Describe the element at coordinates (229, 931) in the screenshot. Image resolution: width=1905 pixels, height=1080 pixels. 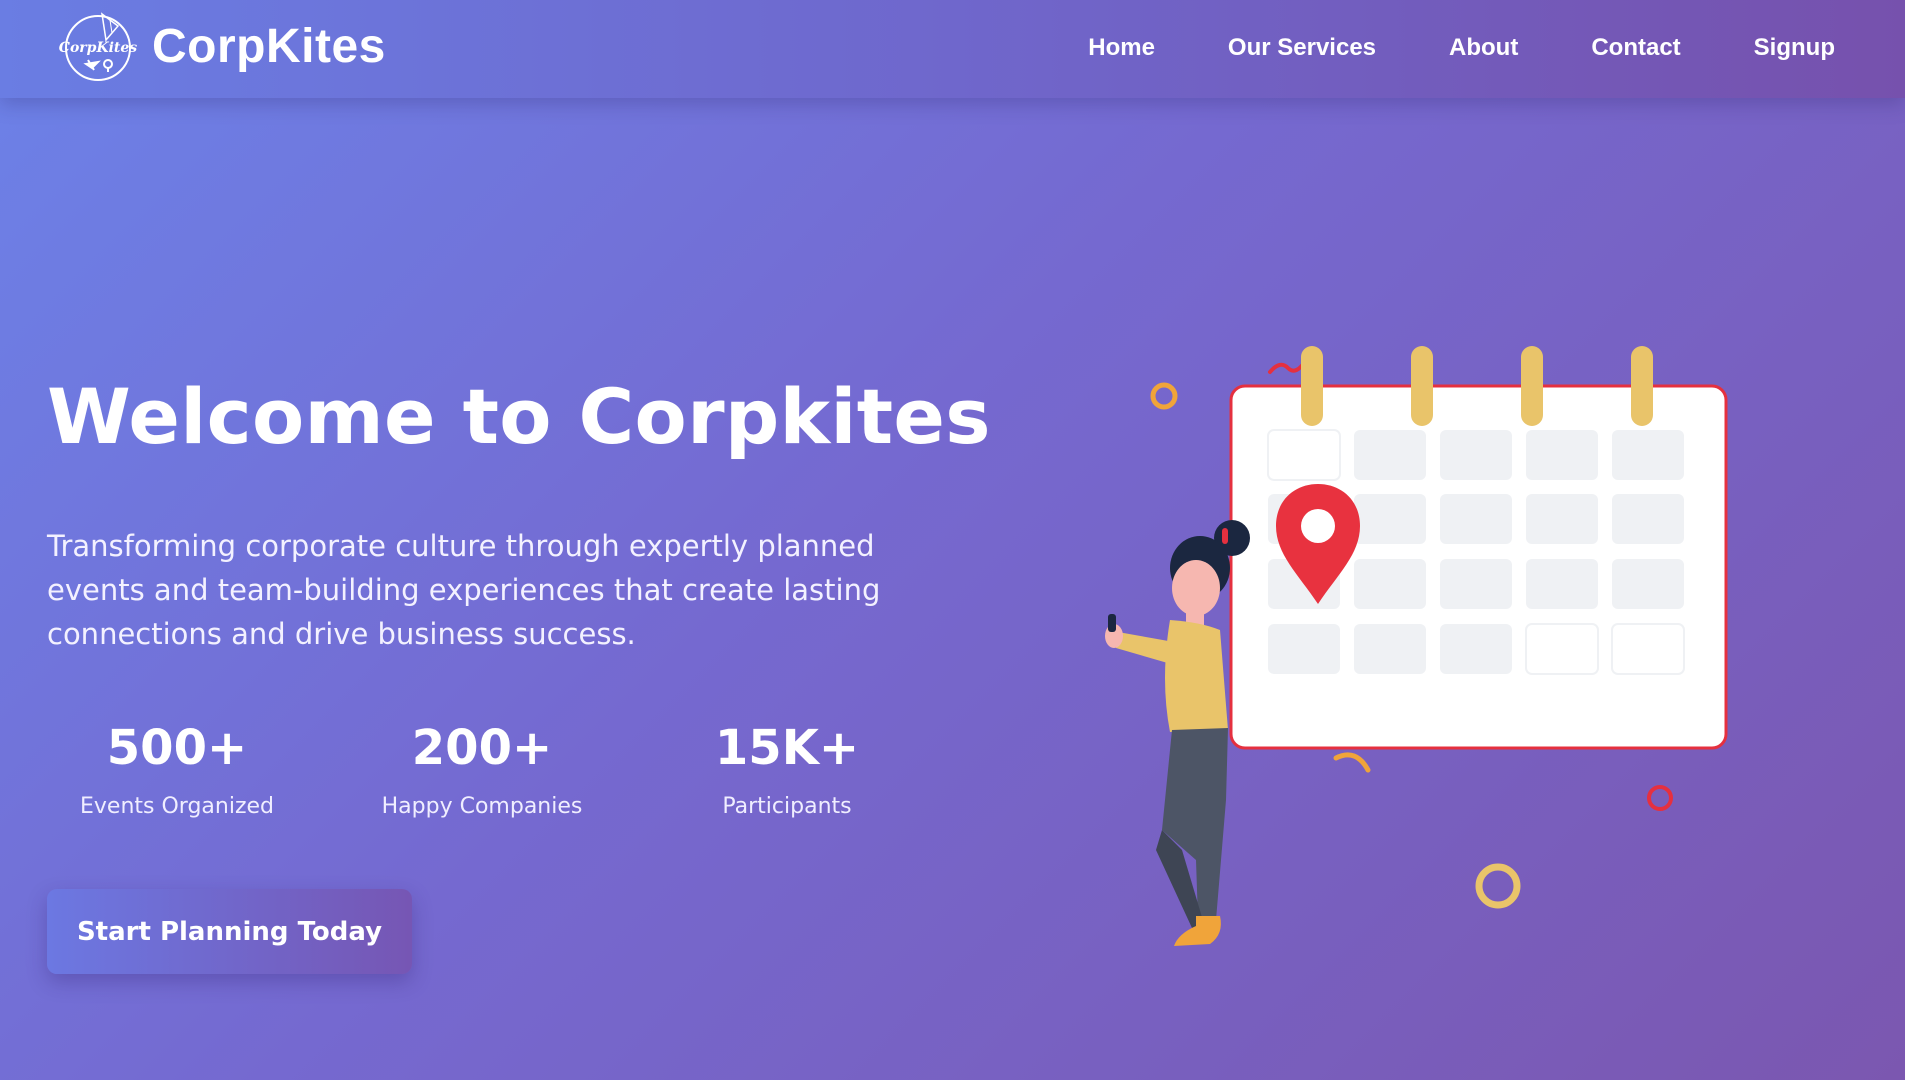
I see `start-planning-button: Start Planning Today` at that location.